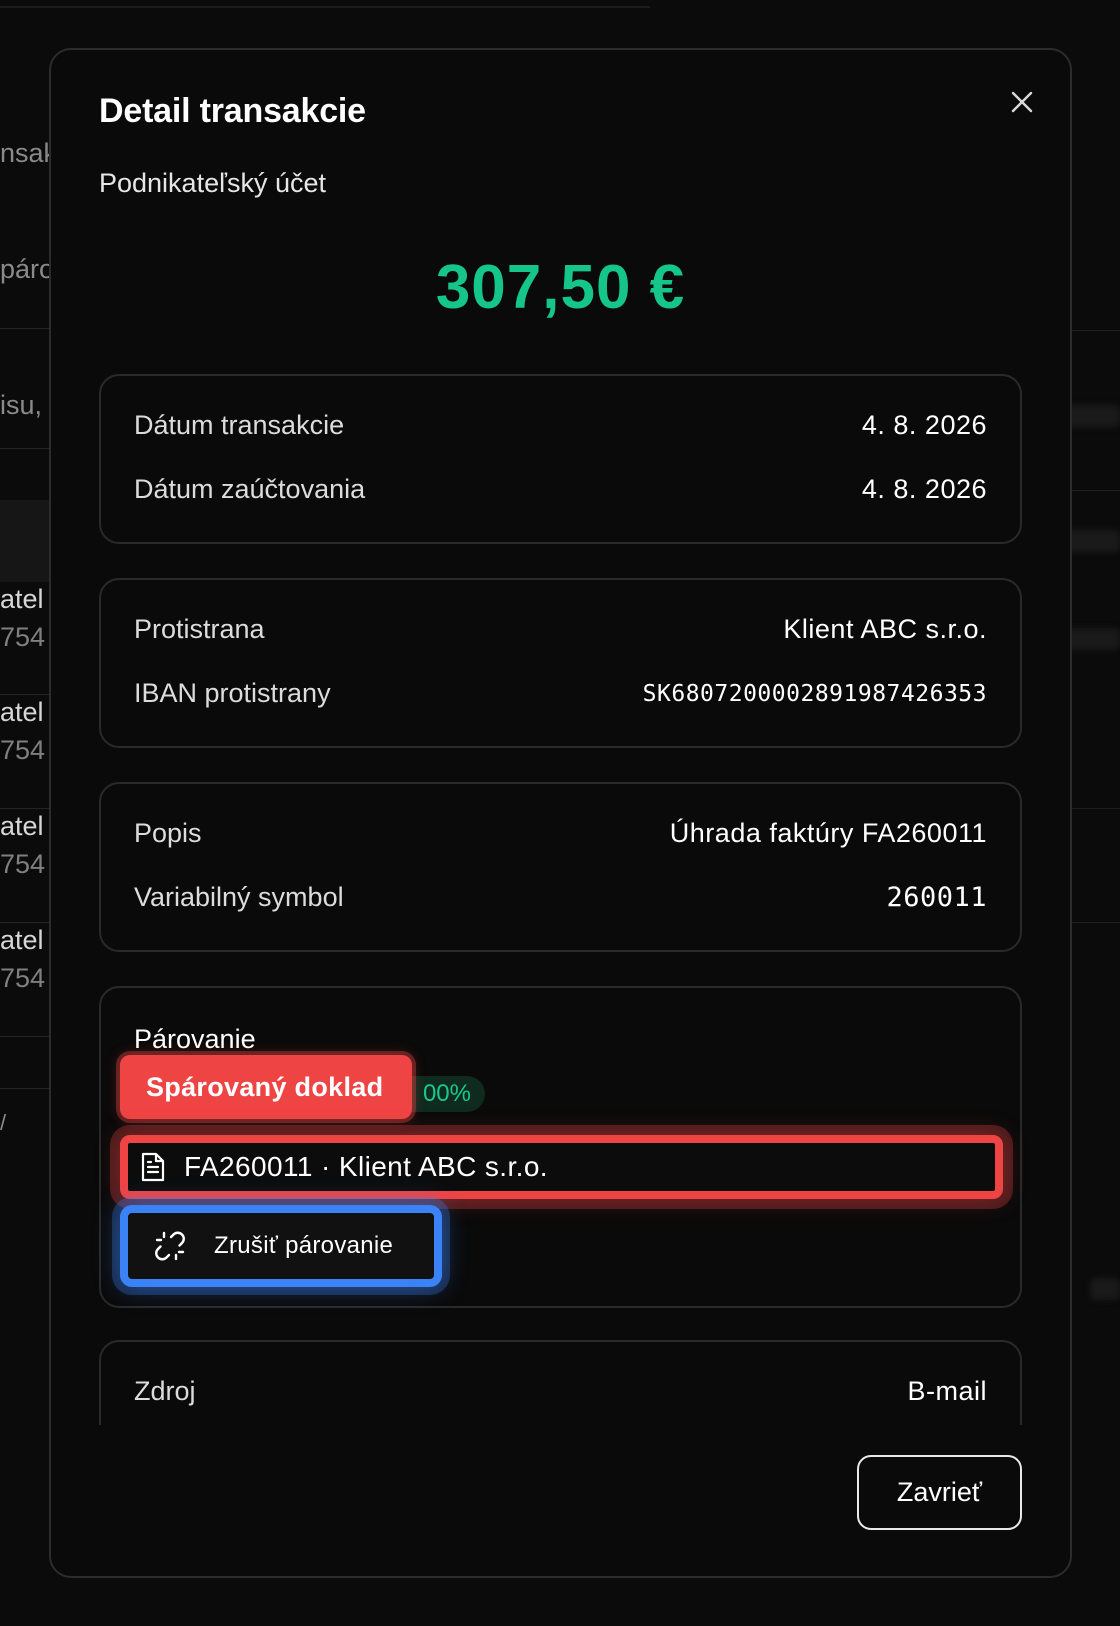 This screenshot has width=1120, height=1626. I want to click on paired-document-text: FA260011 · Klient ABC s.r.o., so click(366, 1166).